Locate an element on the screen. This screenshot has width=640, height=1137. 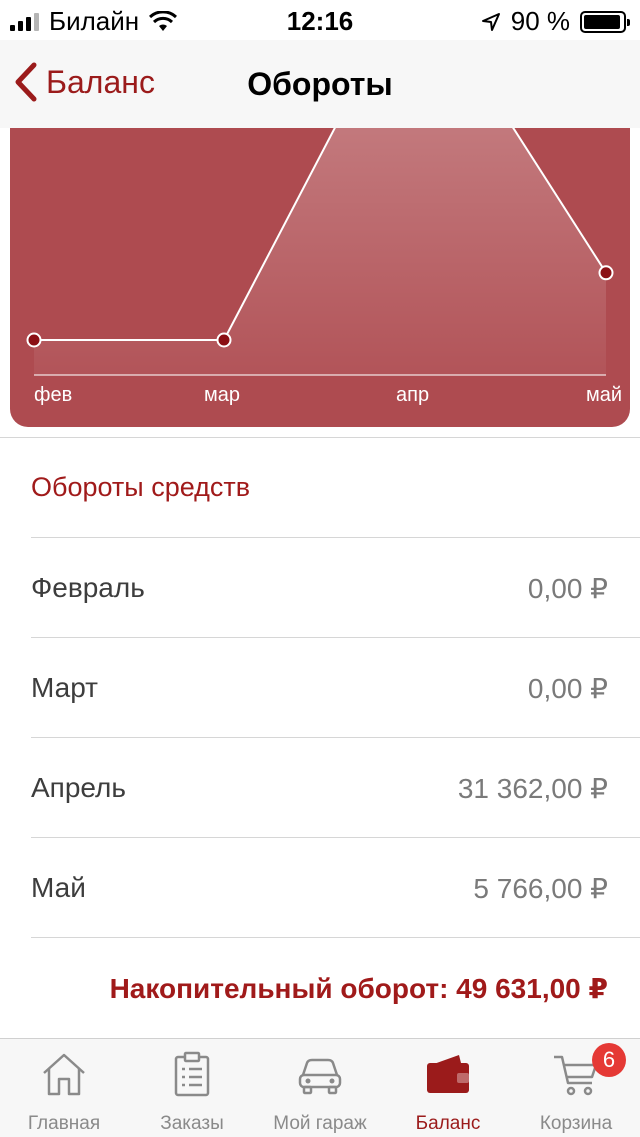
month-row-march: Март 0,00 ₽ is located at coordinates (320, 688).